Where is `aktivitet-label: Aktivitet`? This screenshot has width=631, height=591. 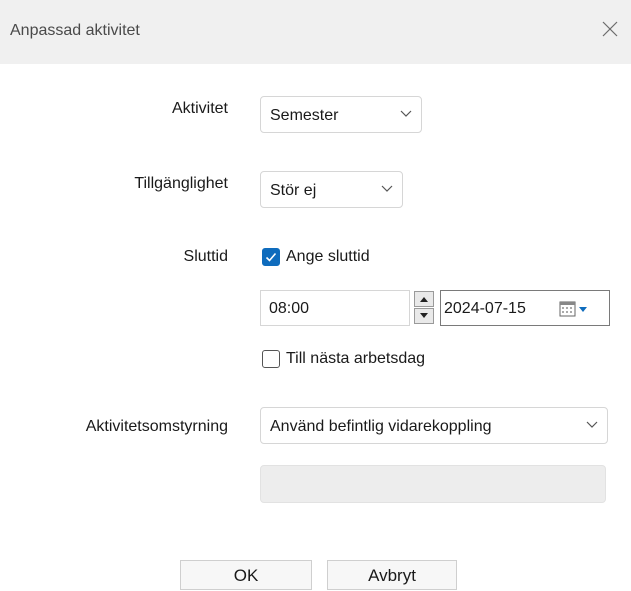
aktivitet-label: Aktivitet is located at coordinates (199, 108).